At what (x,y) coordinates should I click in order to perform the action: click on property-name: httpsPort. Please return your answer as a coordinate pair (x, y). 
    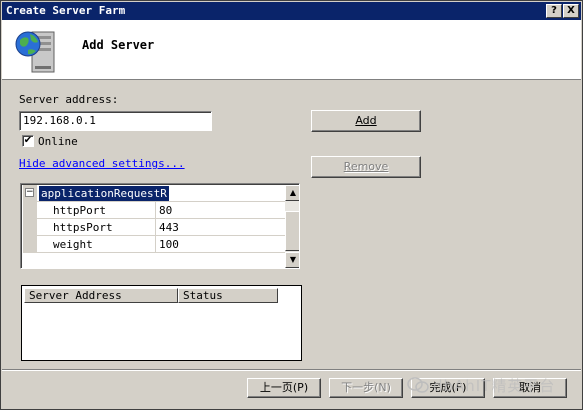
    Looking at the image, I should click on (83, 227).